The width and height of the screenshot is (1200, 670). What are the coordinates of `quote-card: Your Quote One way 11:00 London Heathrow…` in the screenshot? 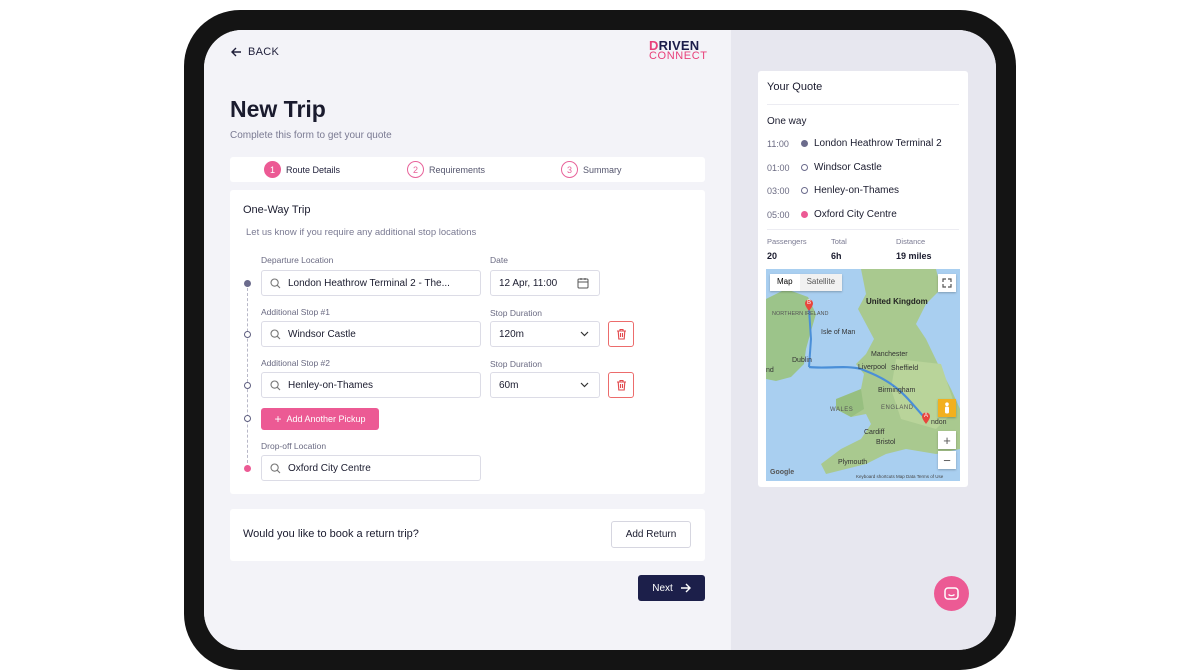 It's located at (863, 279).